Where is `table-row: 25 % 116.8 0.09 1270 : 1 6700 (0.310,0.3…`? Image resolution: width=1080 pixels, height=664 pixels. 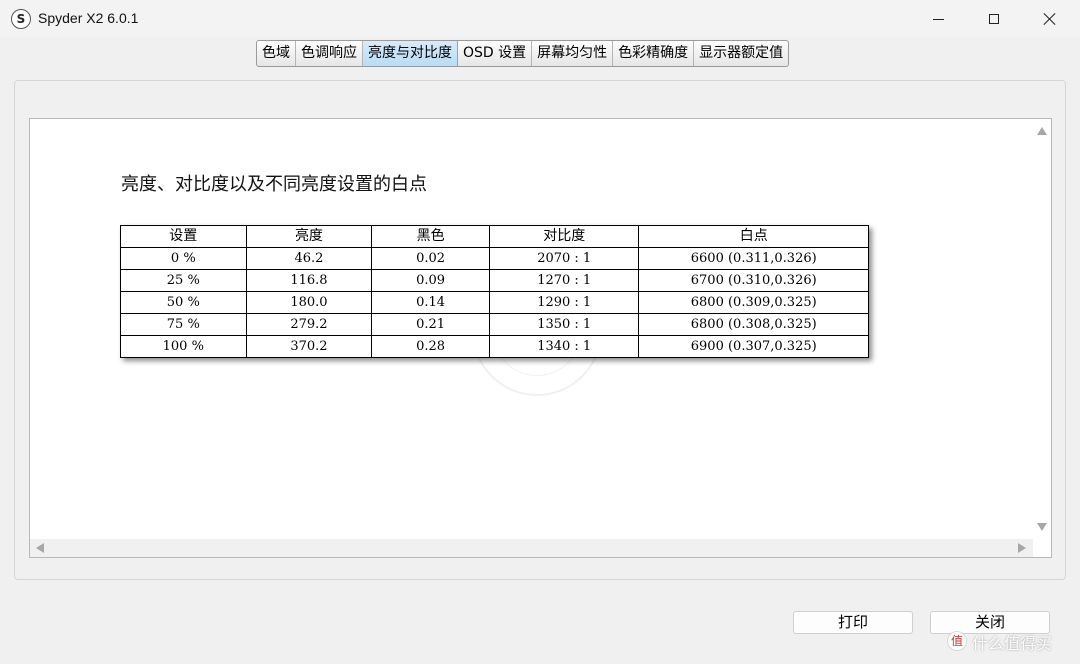 table-row: 25 % 116.8 0.09 1270 : 1 6700 (0.310,0.3… is located at coordinates (494, 280).